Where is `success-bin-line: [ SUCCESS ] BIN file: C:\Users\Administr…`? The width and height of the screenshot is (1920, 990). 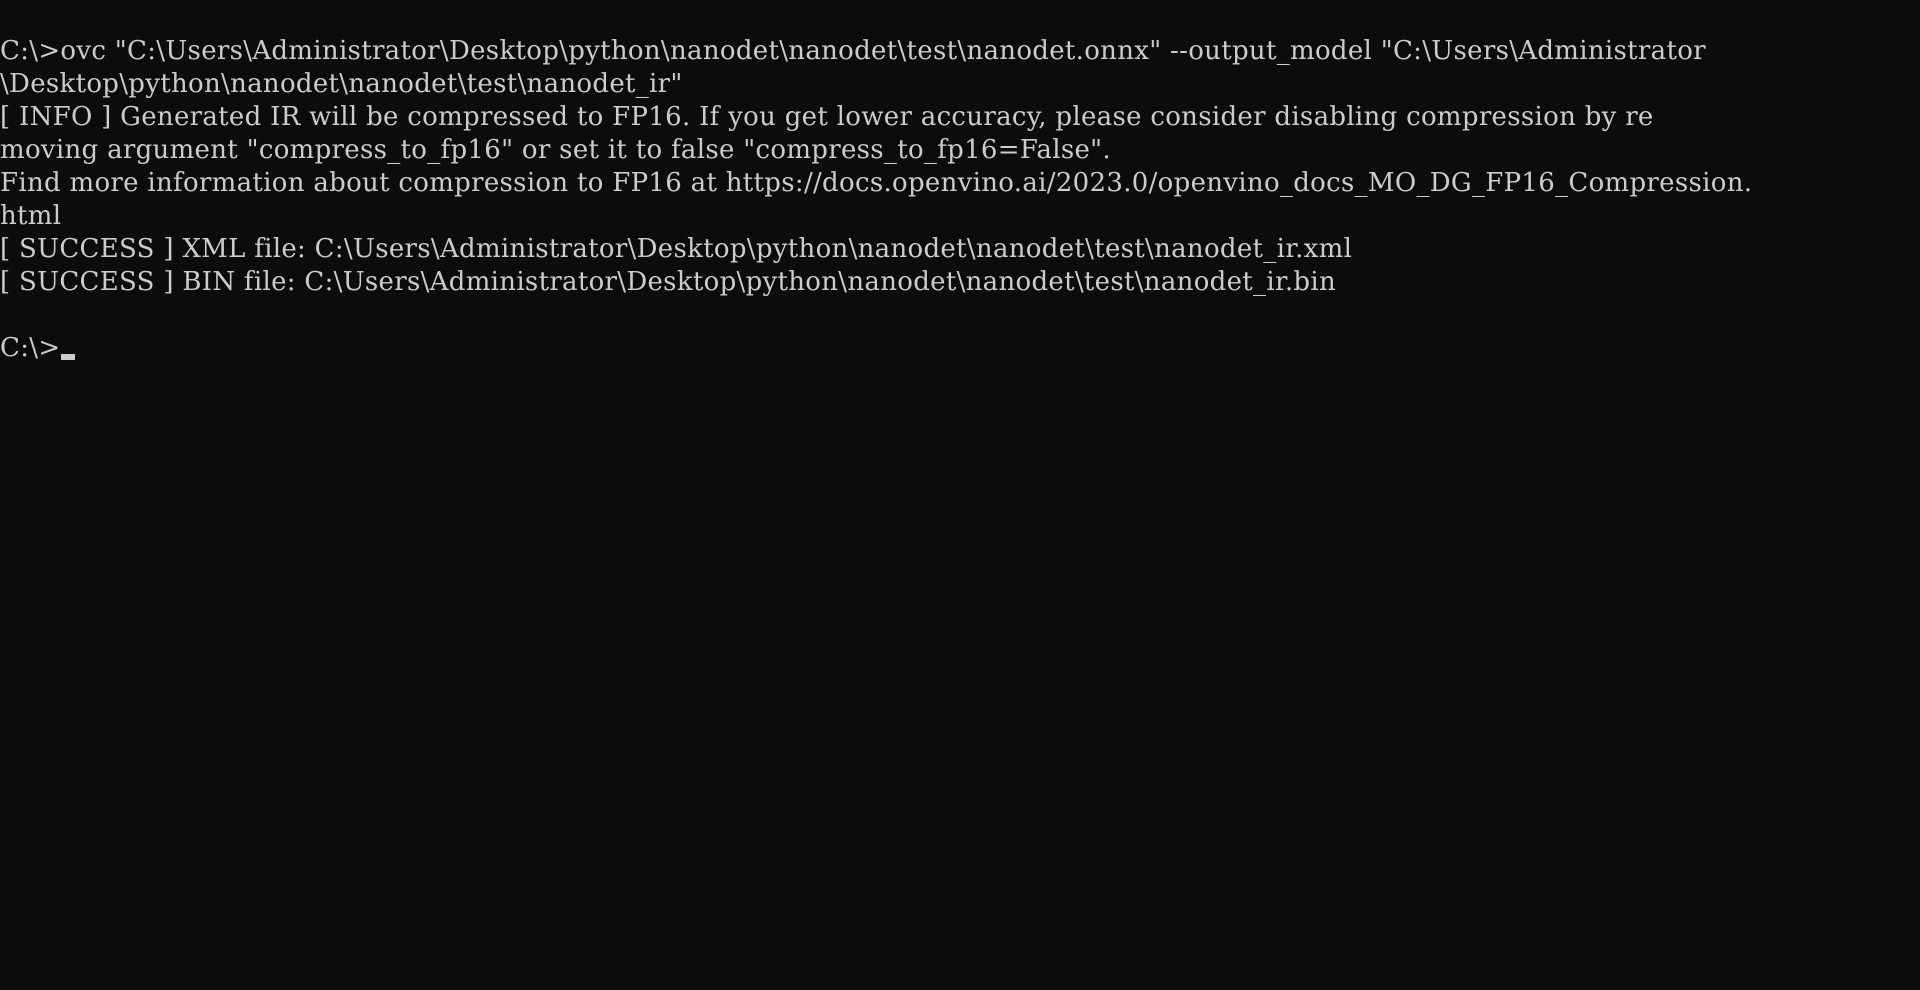 success-bin-line: [ SUCCESS ] BIN file: C:\Users\Administr… is located at coordinates (668, 282).